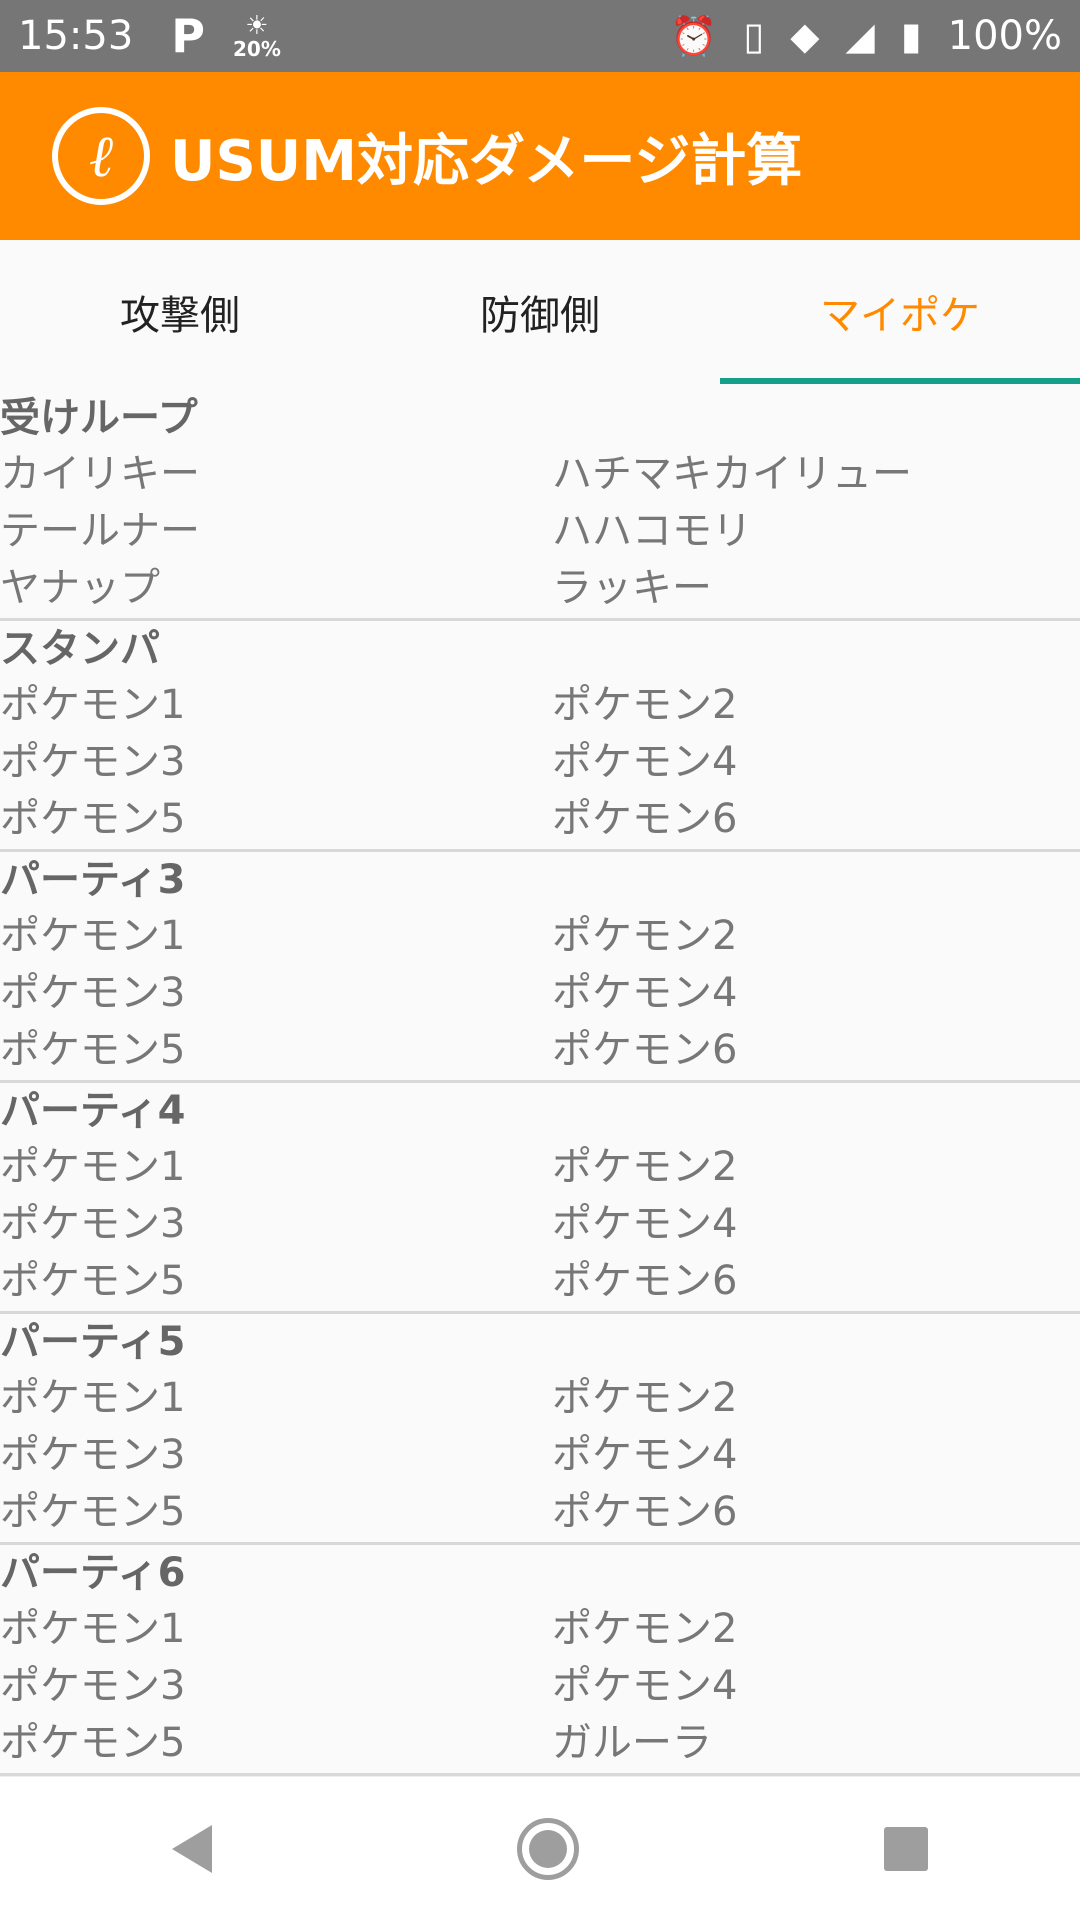  What do you see at coordinates (732, 474) in the screenshot?
I see `party-member: ハチマキカイリュー` at bounding box center [732, 474].